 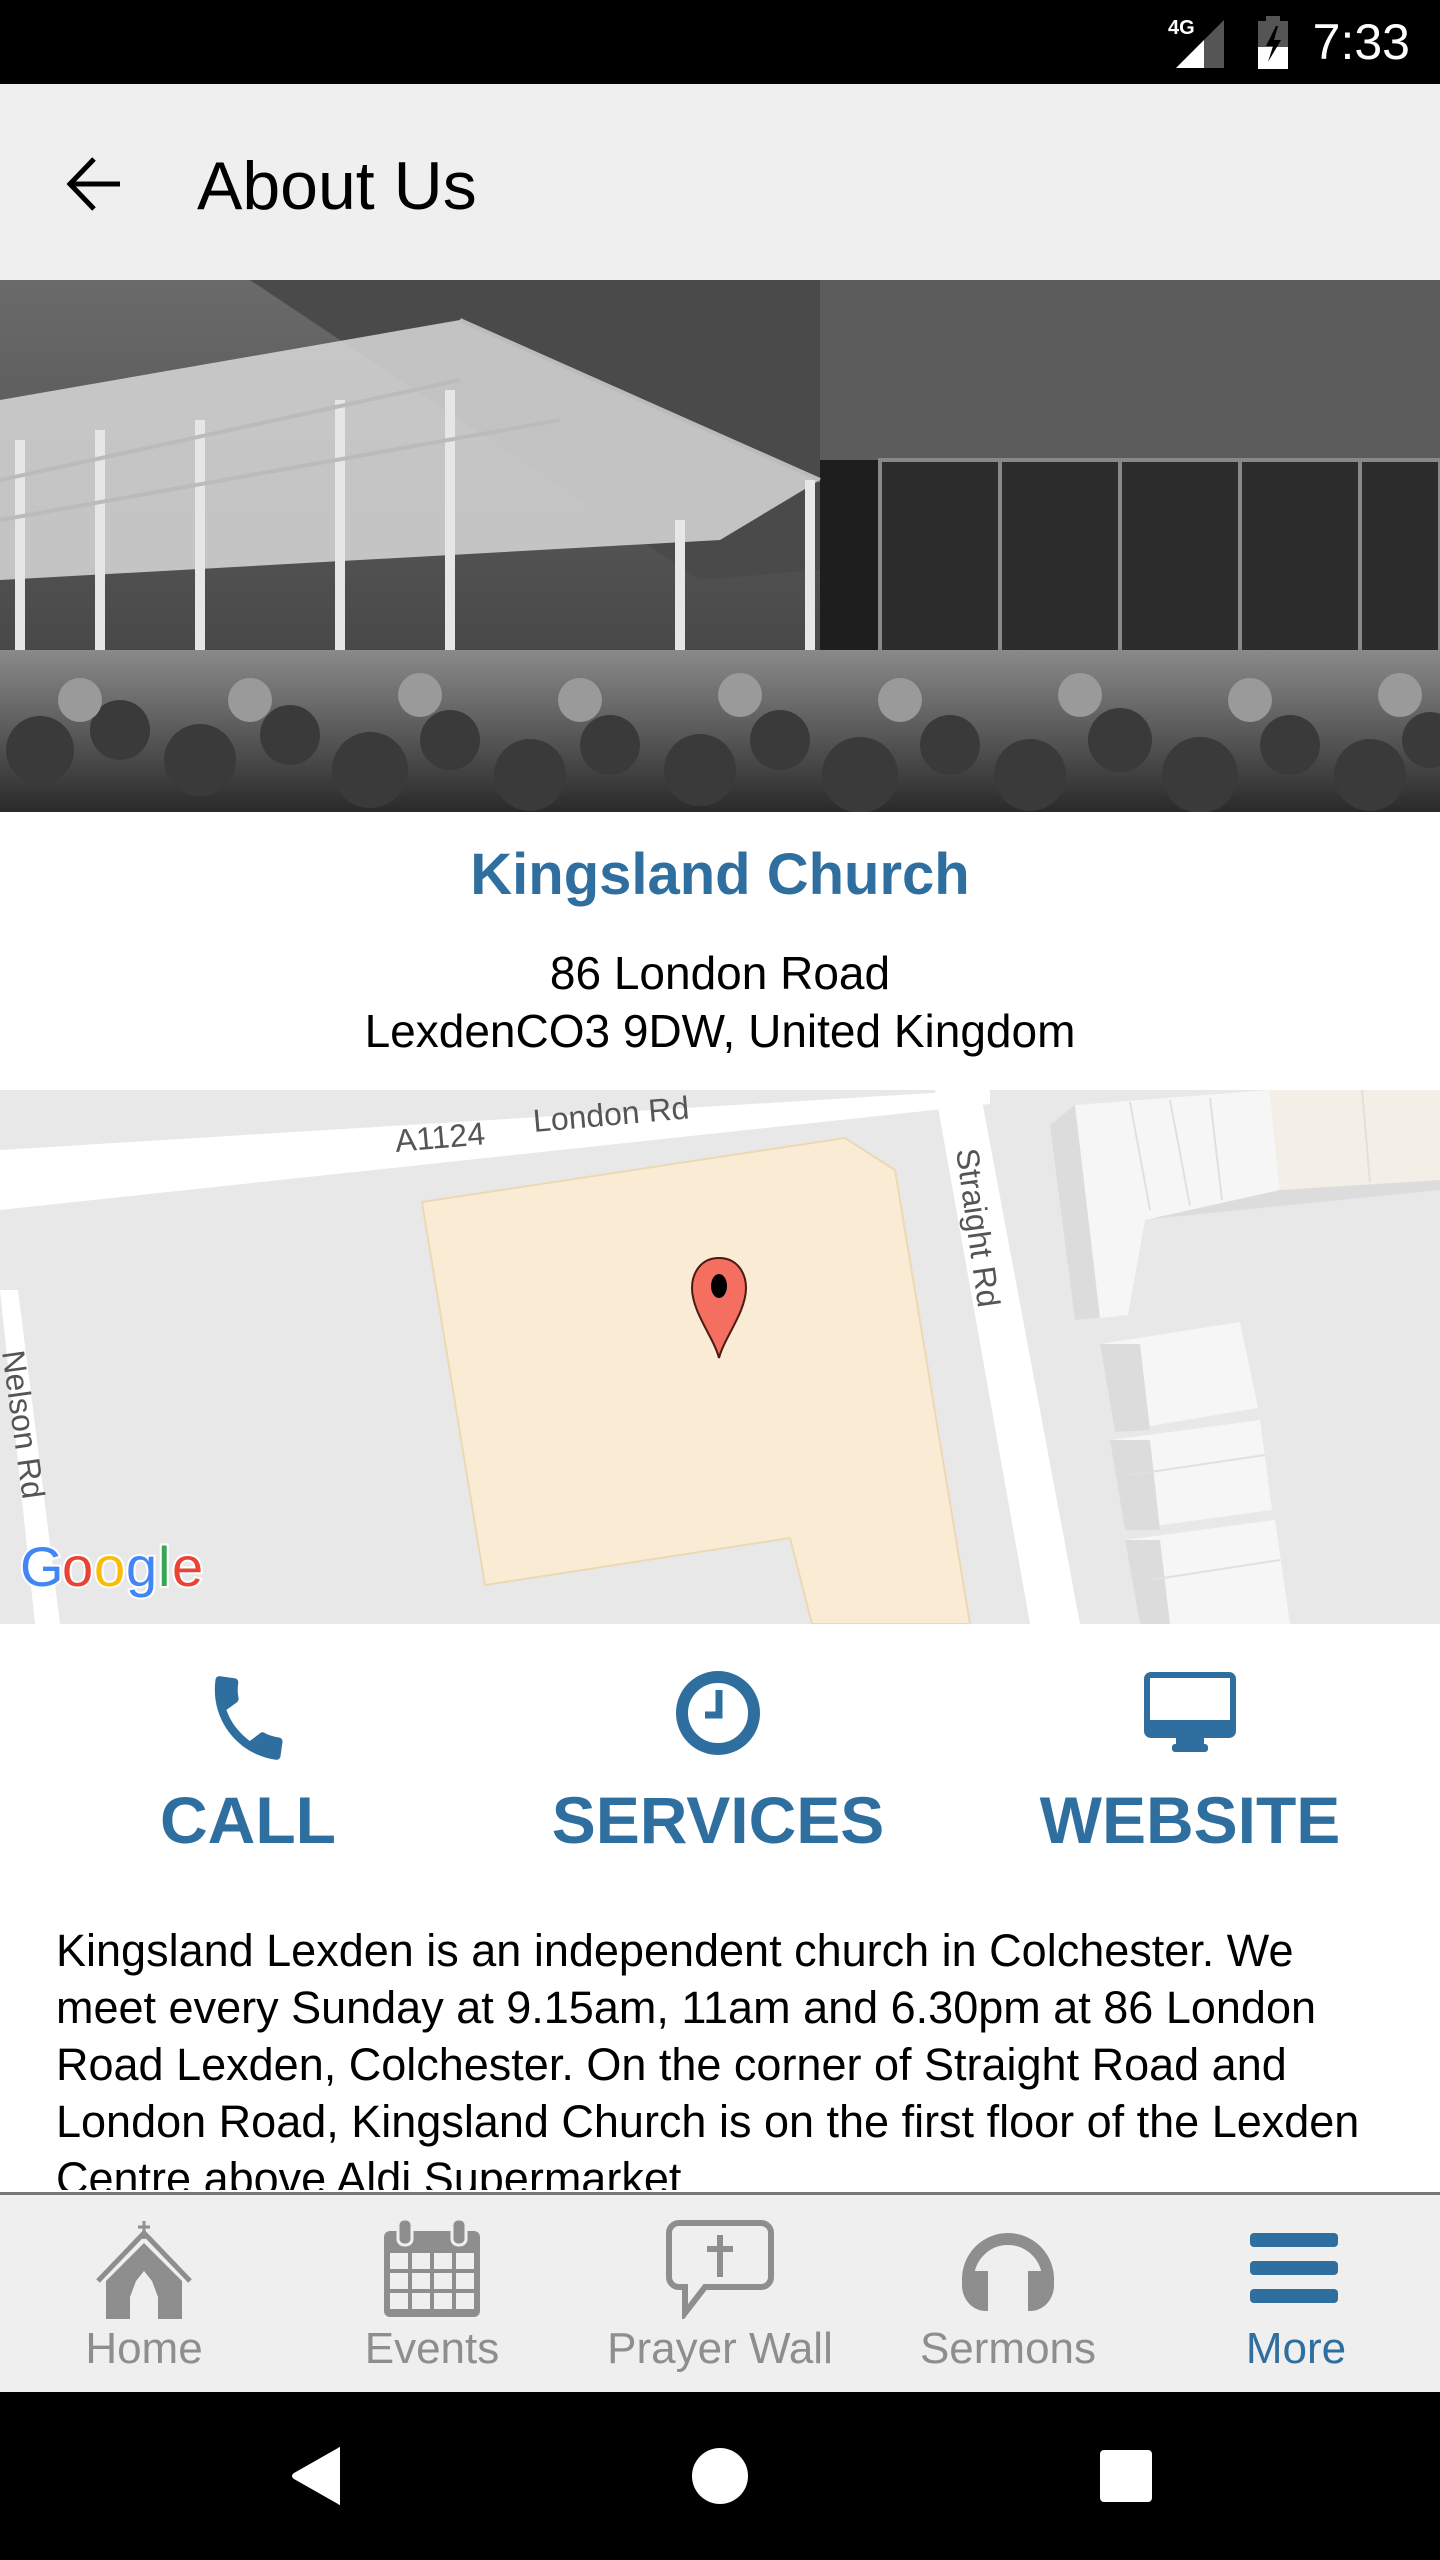 I want to click on calendar-icon, so click(x=432, y=2268).